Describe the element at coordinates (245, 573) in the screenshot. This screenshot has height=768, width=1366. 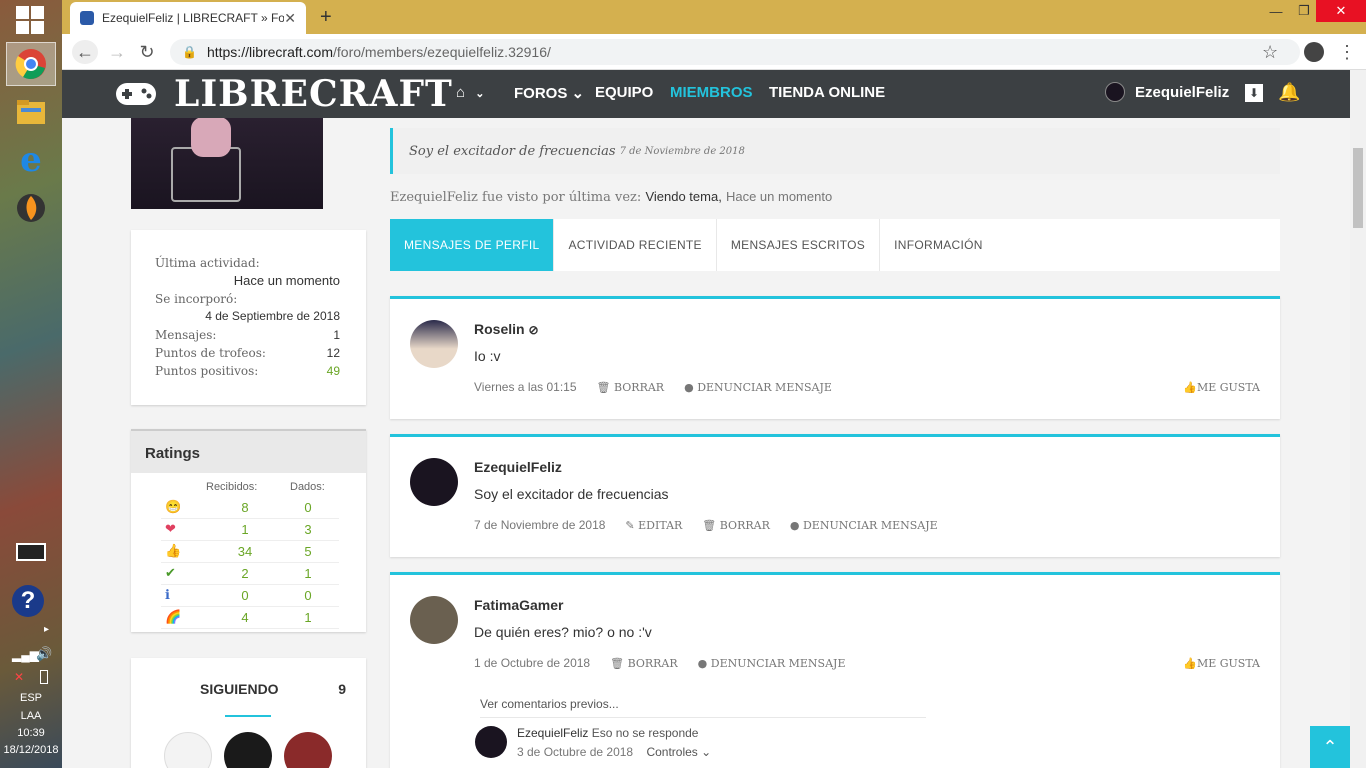
I see `rating-received: 2` at that location.